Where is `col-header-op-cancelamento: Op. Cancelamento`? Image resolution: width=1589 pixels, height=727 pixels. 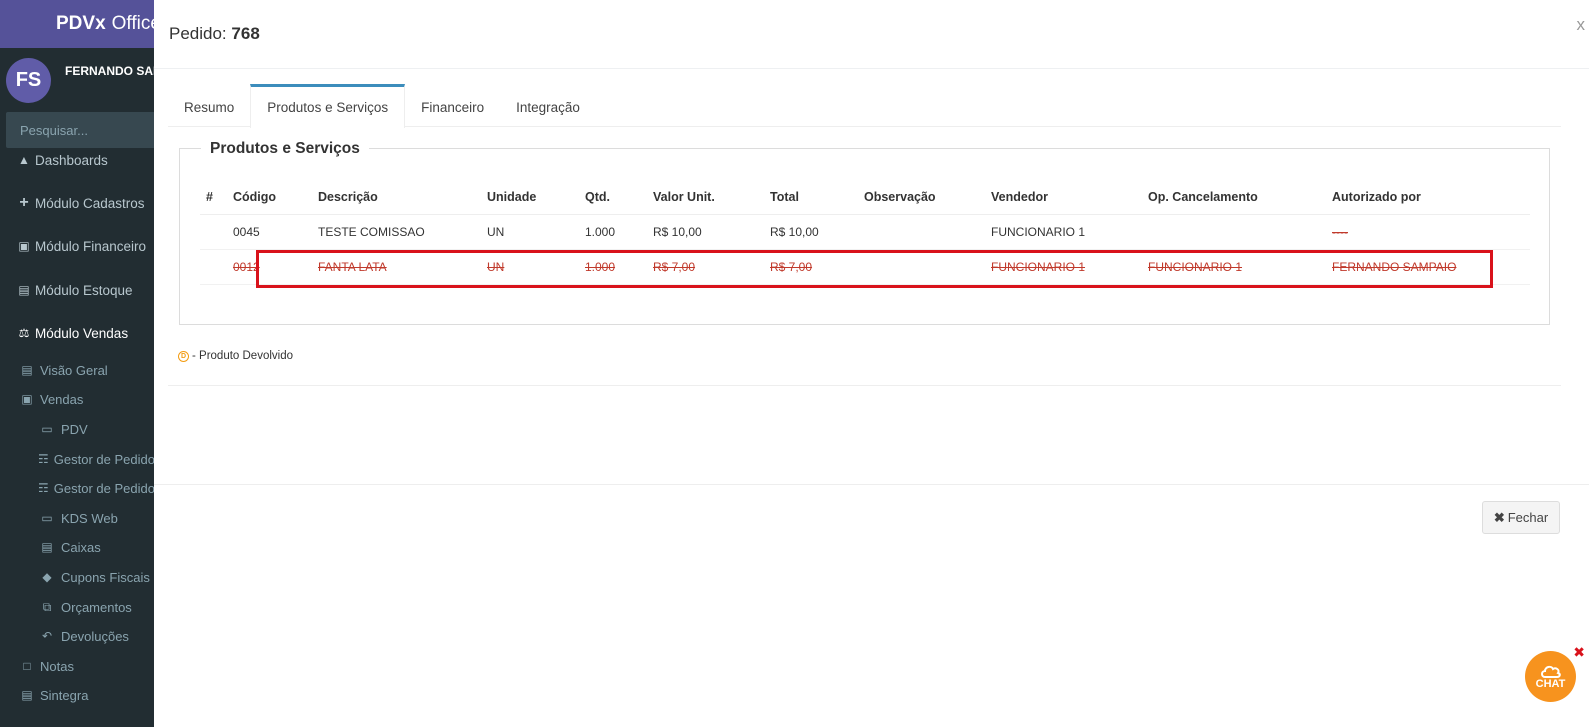
col-header-op-cancelamento: Op. Cancelamento is located at coordinates (1240, 197).